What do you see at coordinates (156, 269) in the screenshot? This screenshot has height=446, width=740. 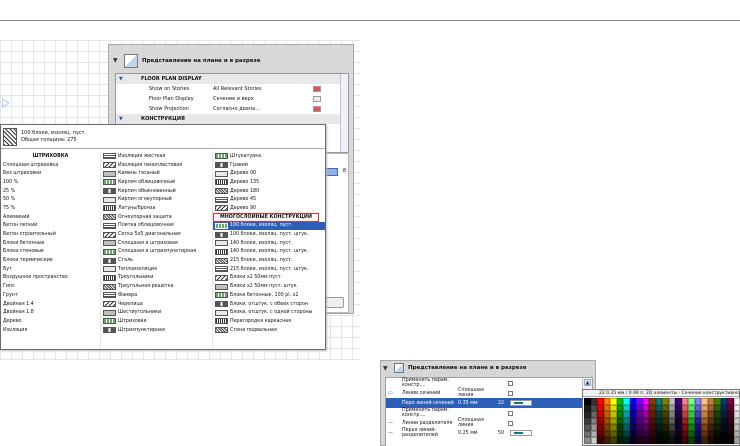 I see `fill-item: Теплоизоляция` at bounding box center [156, 269].